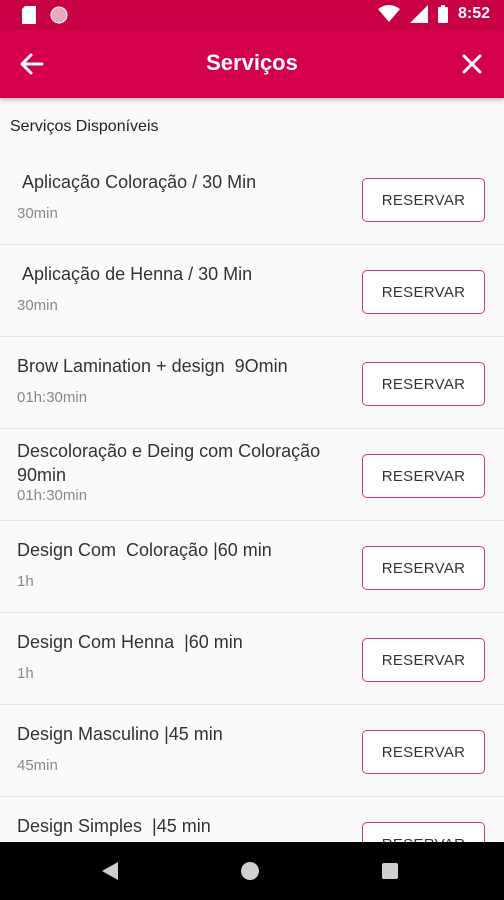  I want to click on service-name: Design Com Coloração |60 min, so click(144, 550).